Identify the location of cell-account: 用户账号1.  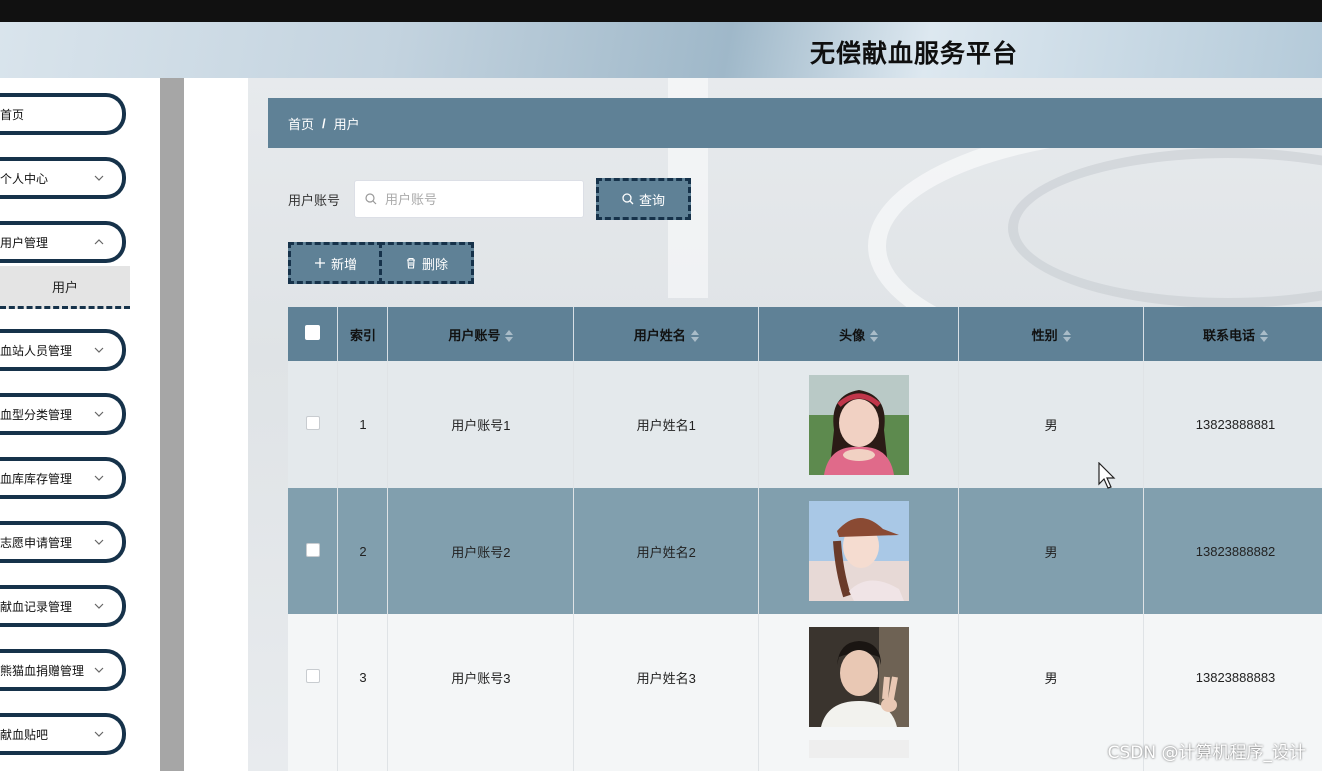
(481, 424).